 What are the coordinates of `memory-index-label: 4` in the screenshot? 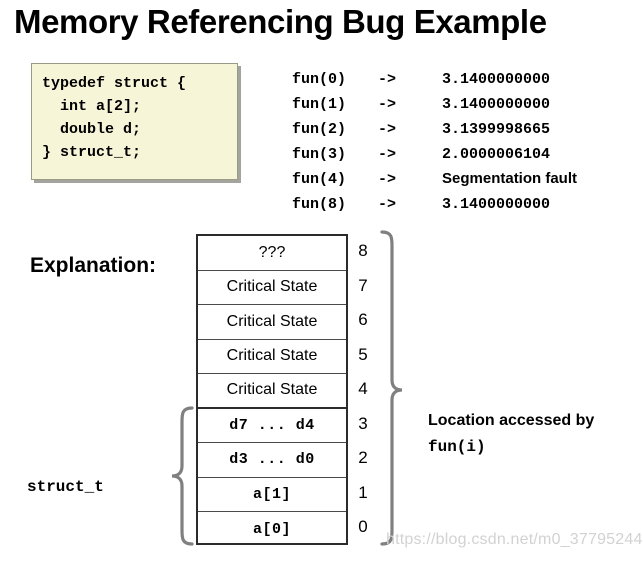 It's located at (363, 388).